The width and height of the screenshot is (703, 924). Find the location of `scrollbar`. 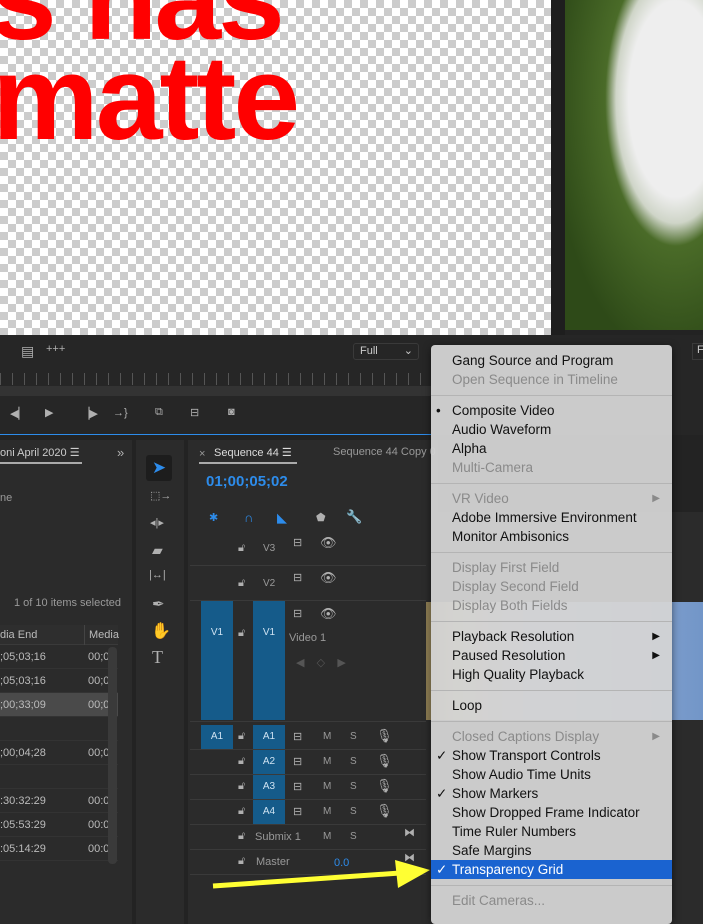

scrollbar is located at coordinates (112, 755).